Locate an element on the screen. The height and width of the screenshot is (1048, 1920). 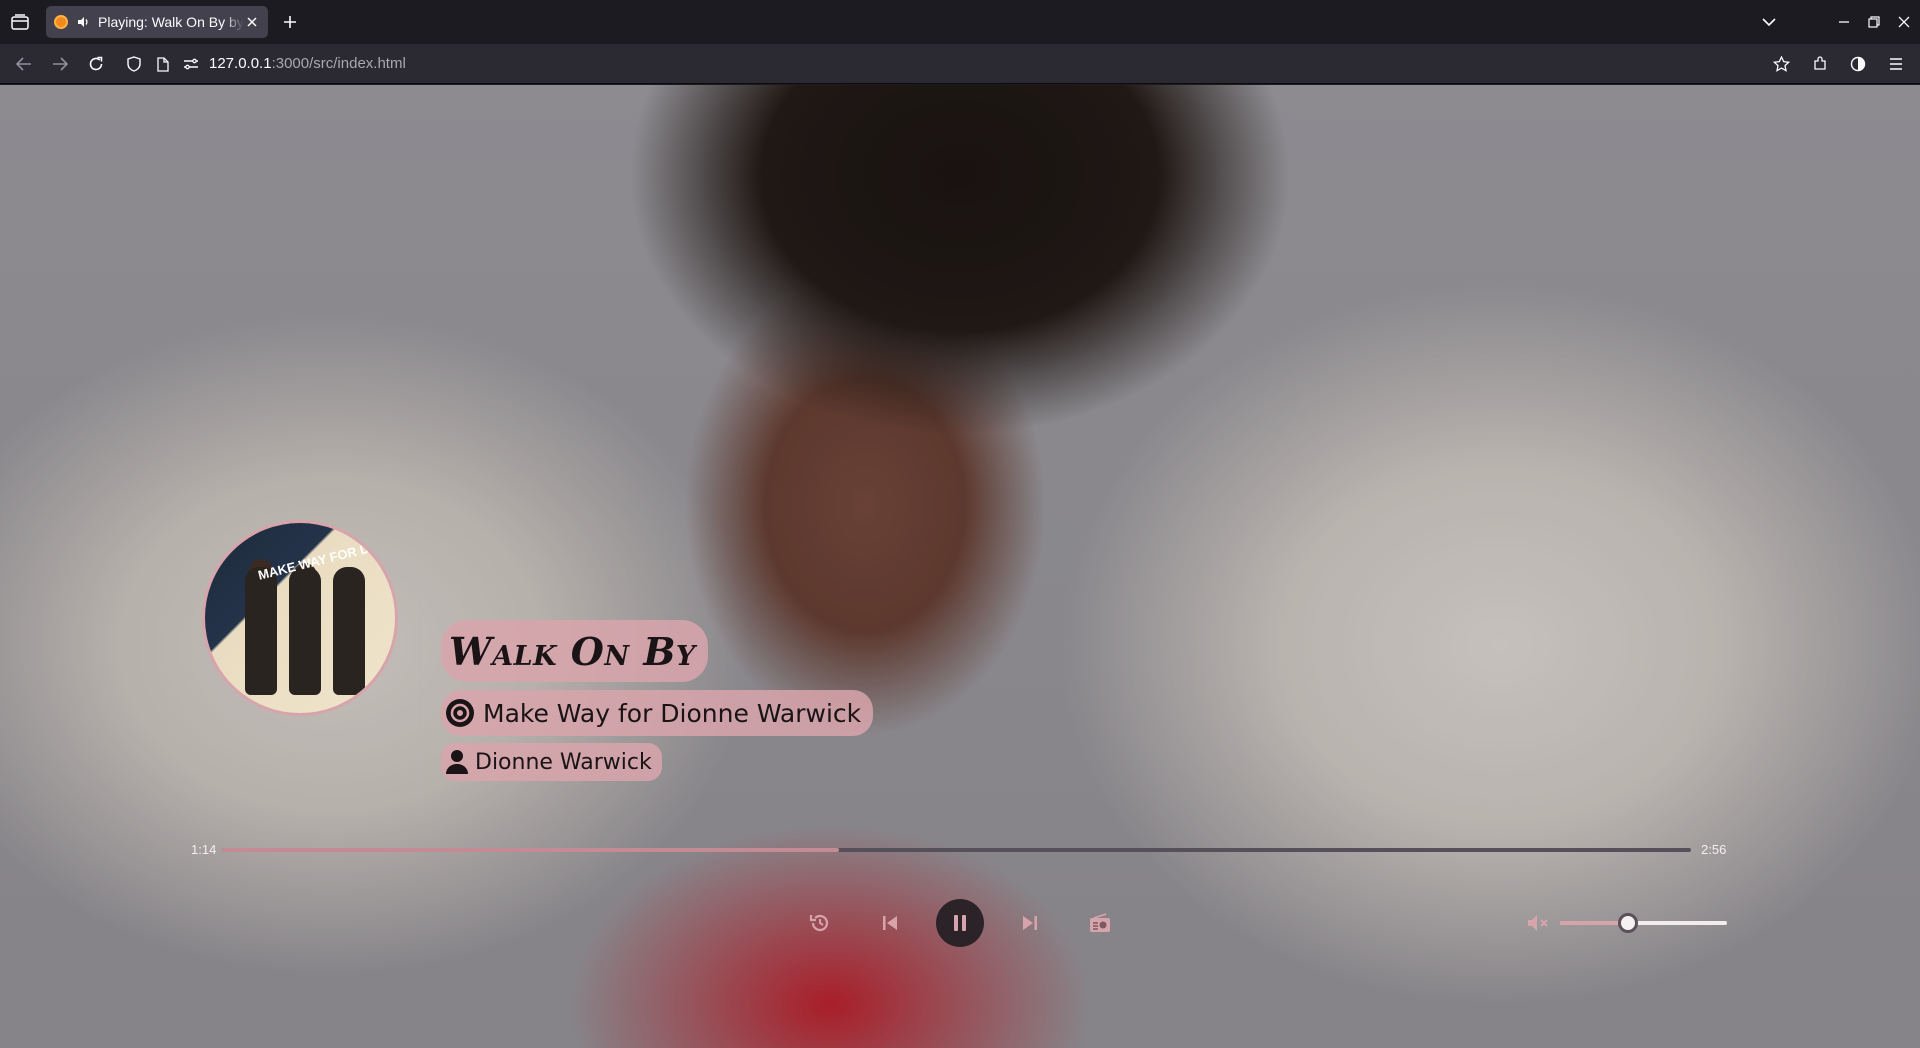
extensions-button is located at coordinates (1820, 64).